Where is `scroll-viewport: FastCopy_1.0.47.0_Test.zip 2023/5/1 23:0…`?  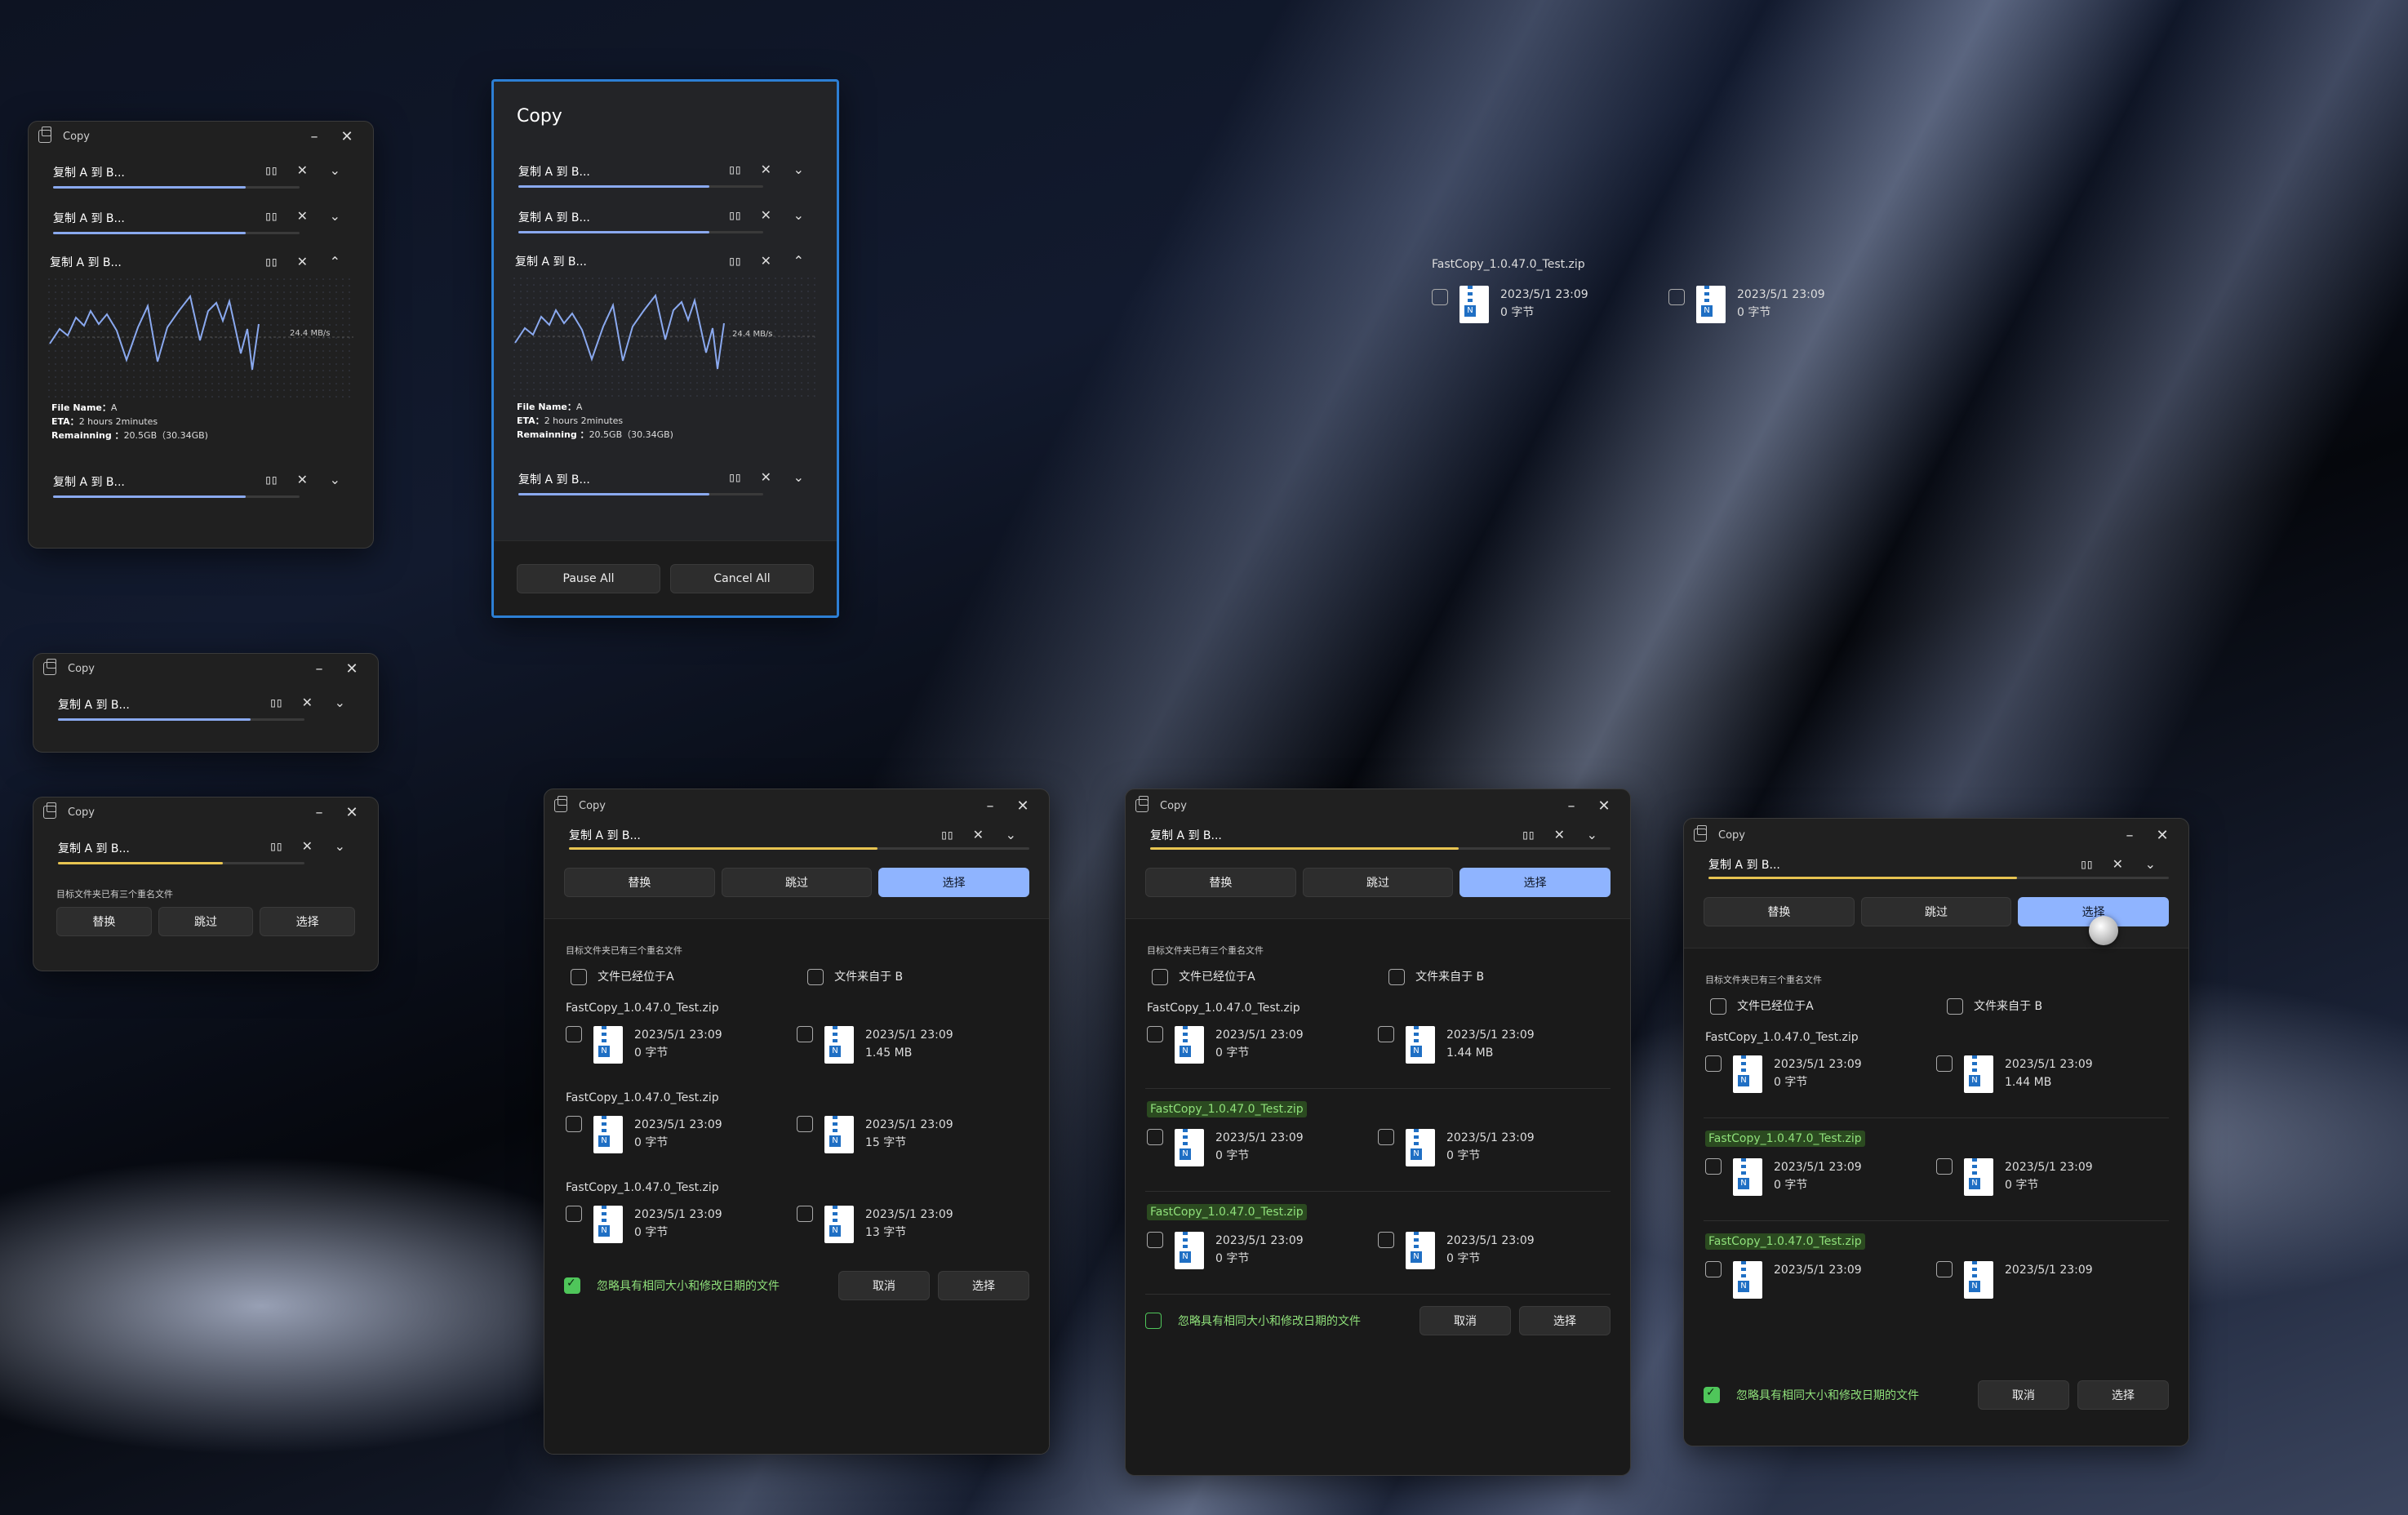
scroll-viewport: FastCopy_1.0.47.0_Test.zip 2023/5/1 23:0… is located at coordinates (1936, 1200).